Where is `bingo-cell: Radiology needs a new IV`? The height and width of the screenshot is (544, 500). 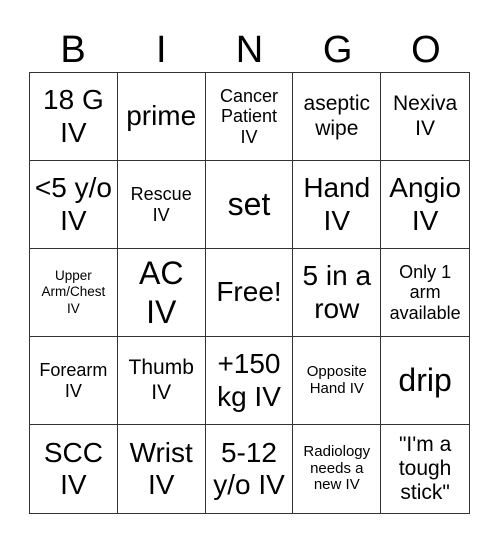 bingo-cell: Radiology needs a new IV is located at coordinates (337, 469).